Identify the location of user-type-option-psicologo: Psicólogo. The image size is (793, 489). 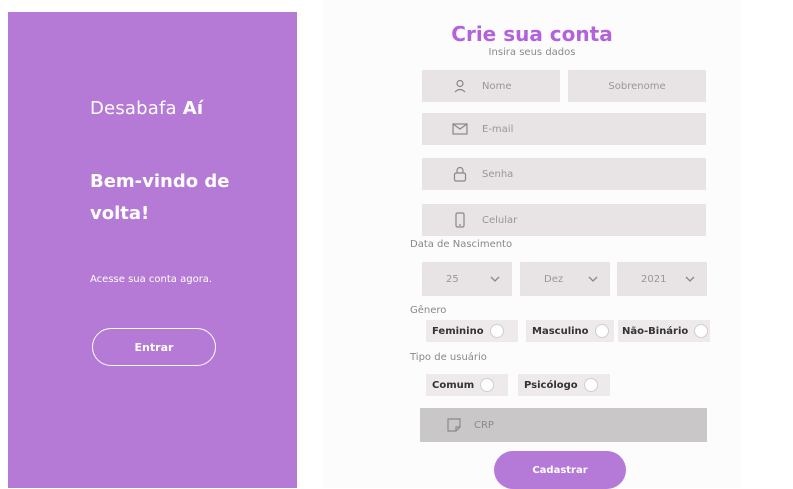
(564, 385).